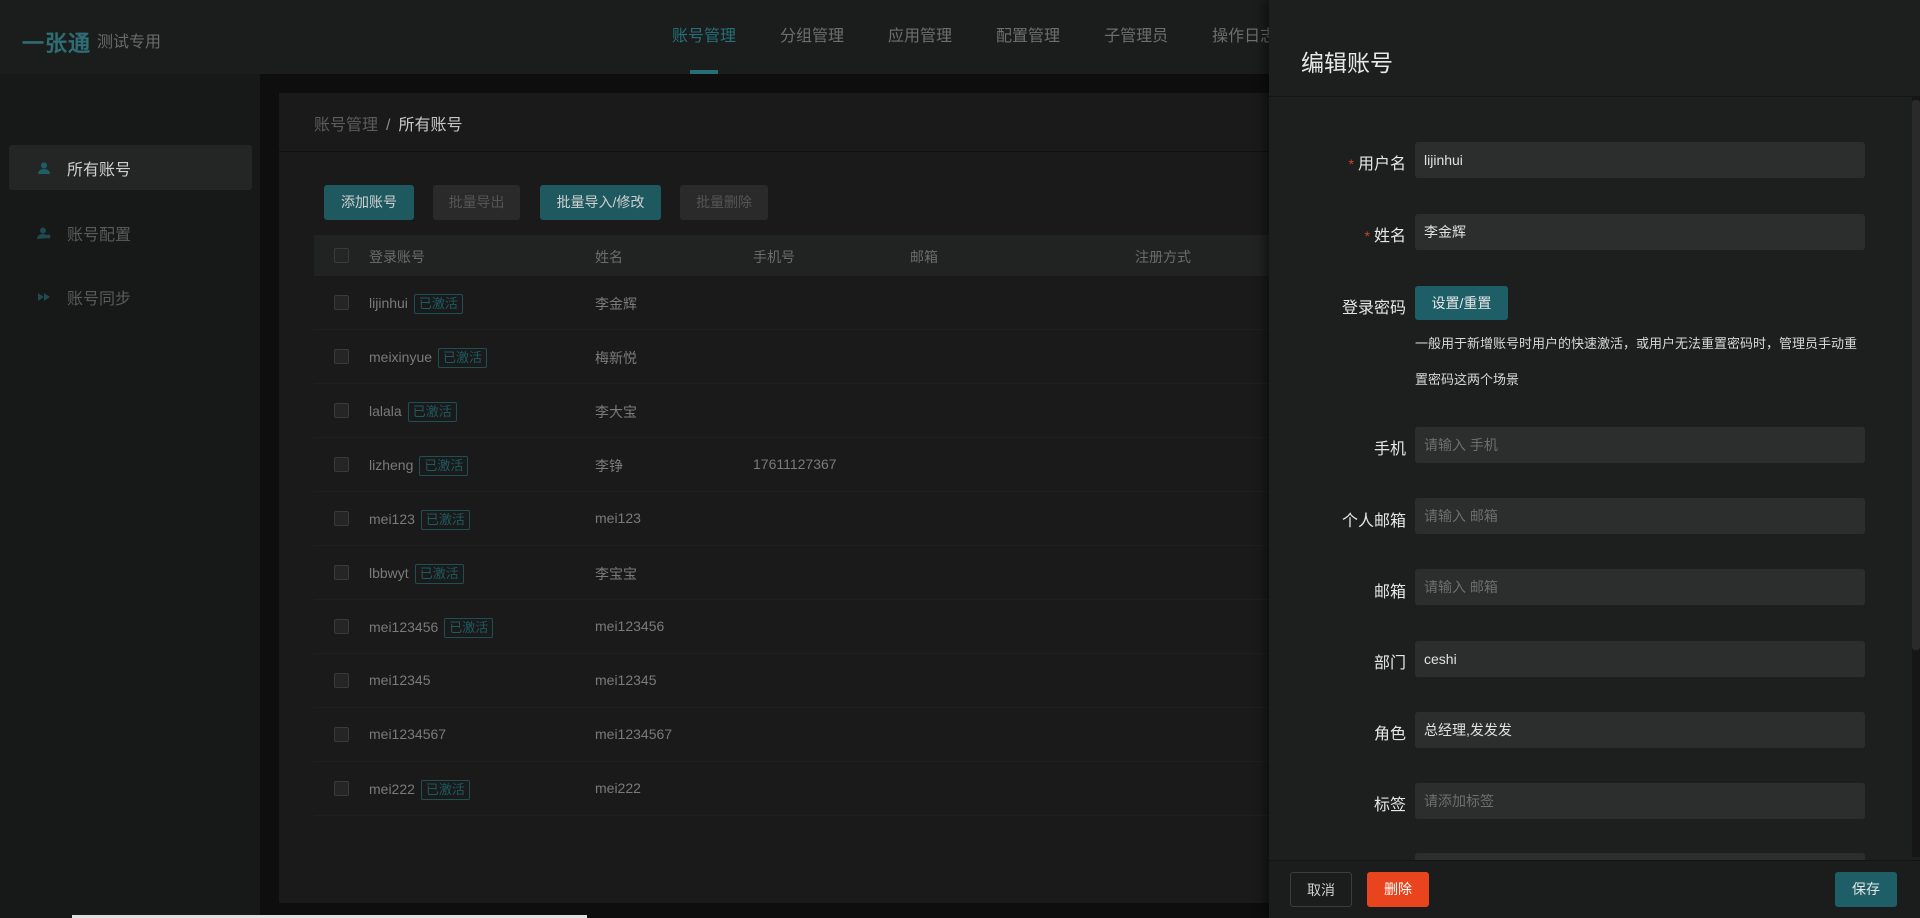 This screenshot has width=1920, height=918. Describe the element at coordinates (600, 202) in the screenshot. I see `bulk-import-button: 批量导入/修改` at that location.